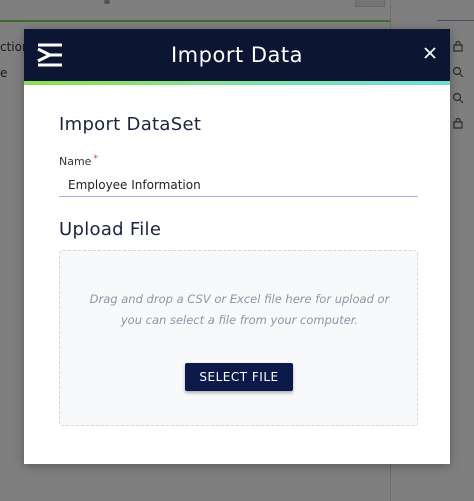 Image resolution: width=474 pixels, height=501 pixels. I want to click on dialog-header: Import Data, so click(237, 55).